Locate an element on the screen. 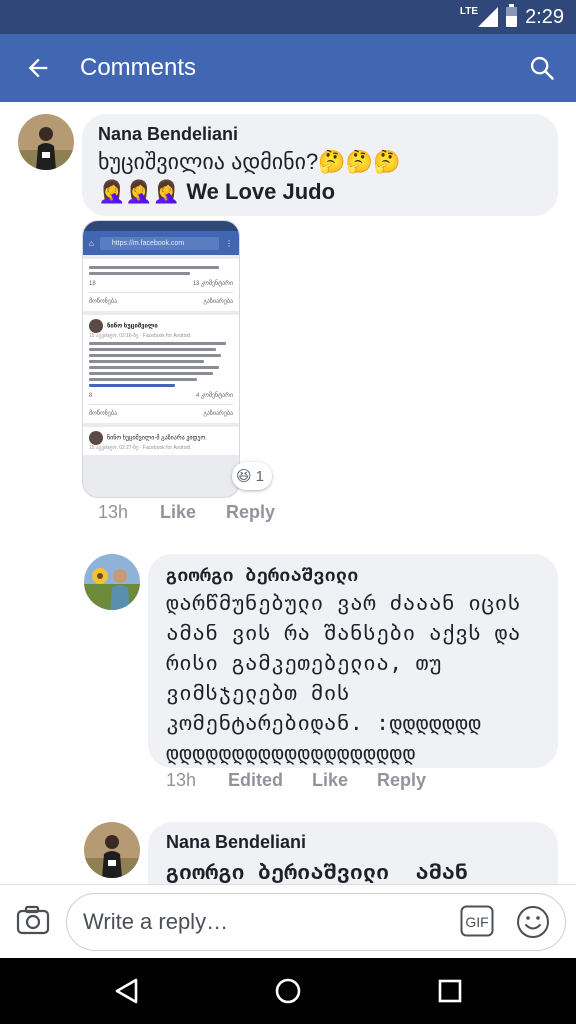  attached-comments-count: 4 კომენტარი is located at coordinates (214, 396).